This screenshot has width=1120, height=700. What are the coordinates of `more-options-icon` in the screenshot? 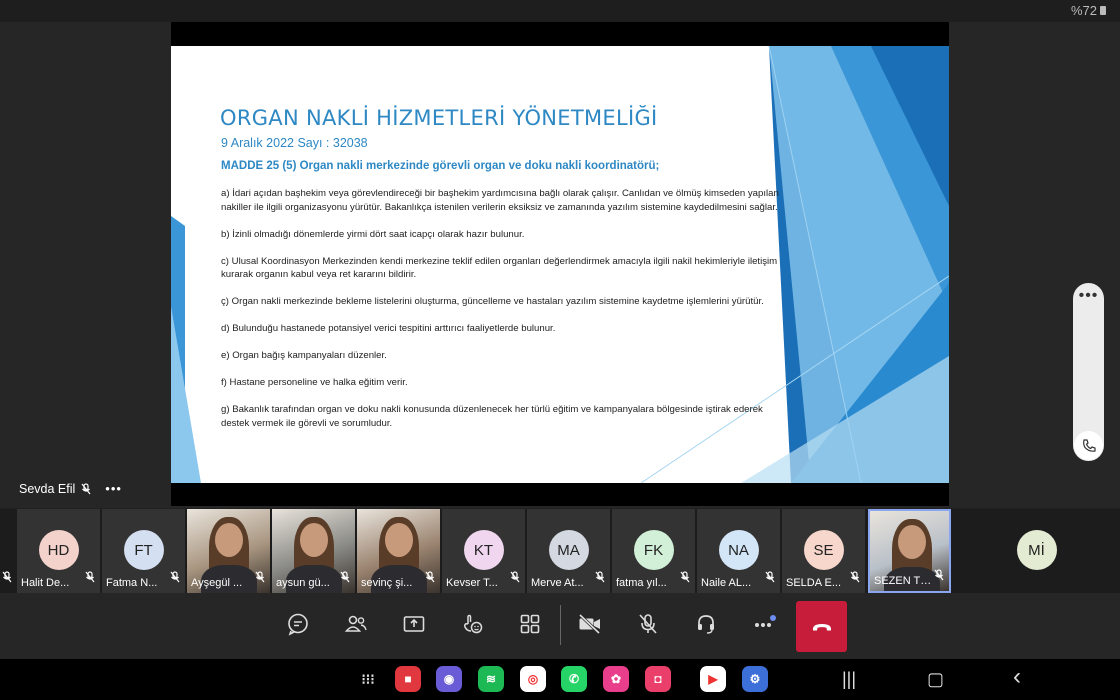 It's located at (765, 621).